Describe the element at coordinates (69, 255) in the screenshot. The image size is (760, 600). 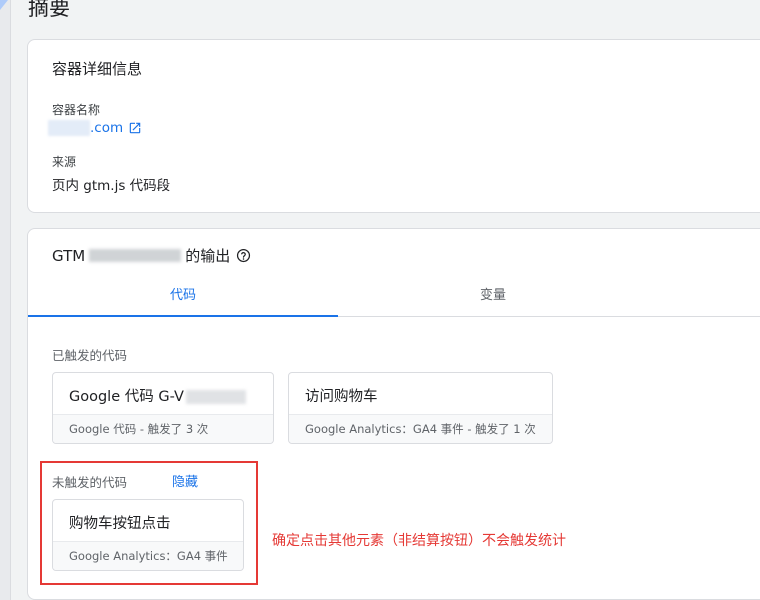
I see `gtm-output-title-prefix: GTM` at that location.